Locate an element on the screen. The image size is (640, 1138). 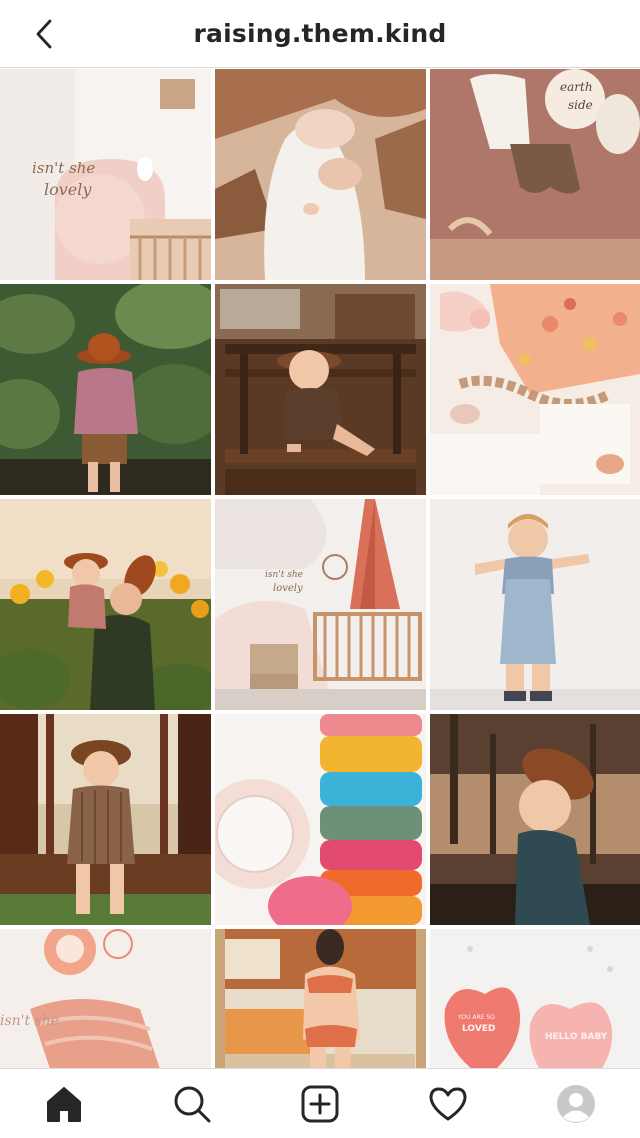
activity-heart-icon is located at coordinates (448, 1103).